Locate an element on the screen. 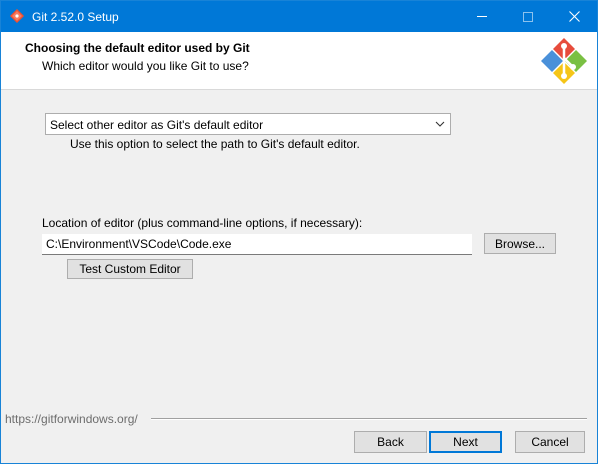 This screenshot has height=464, width=598. chevron-down-icon is located at coordinates (440, 124).